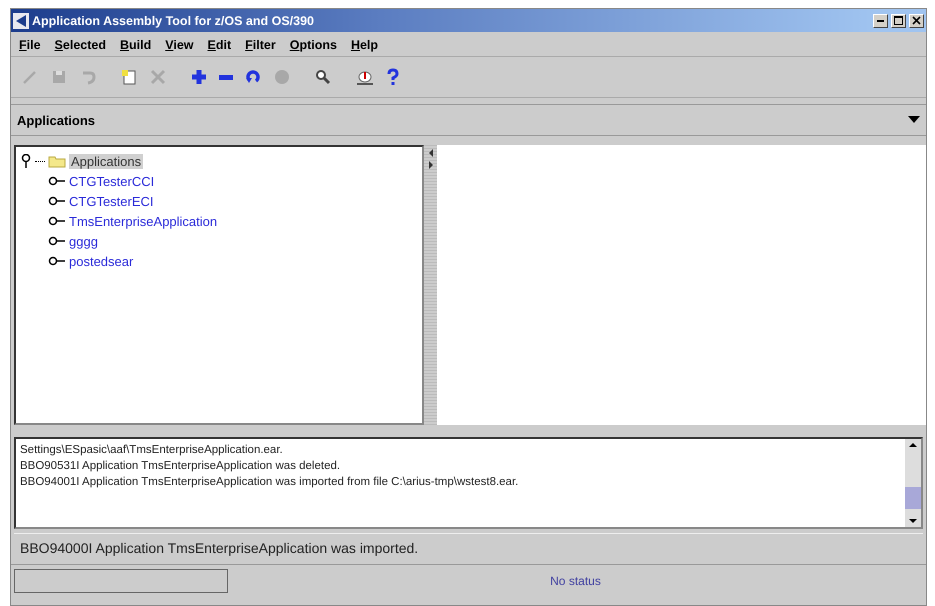  What do you see at coordinates (30, 77) in the screenshot?
I see `pencil-icon` at bounding box center [30, 77].